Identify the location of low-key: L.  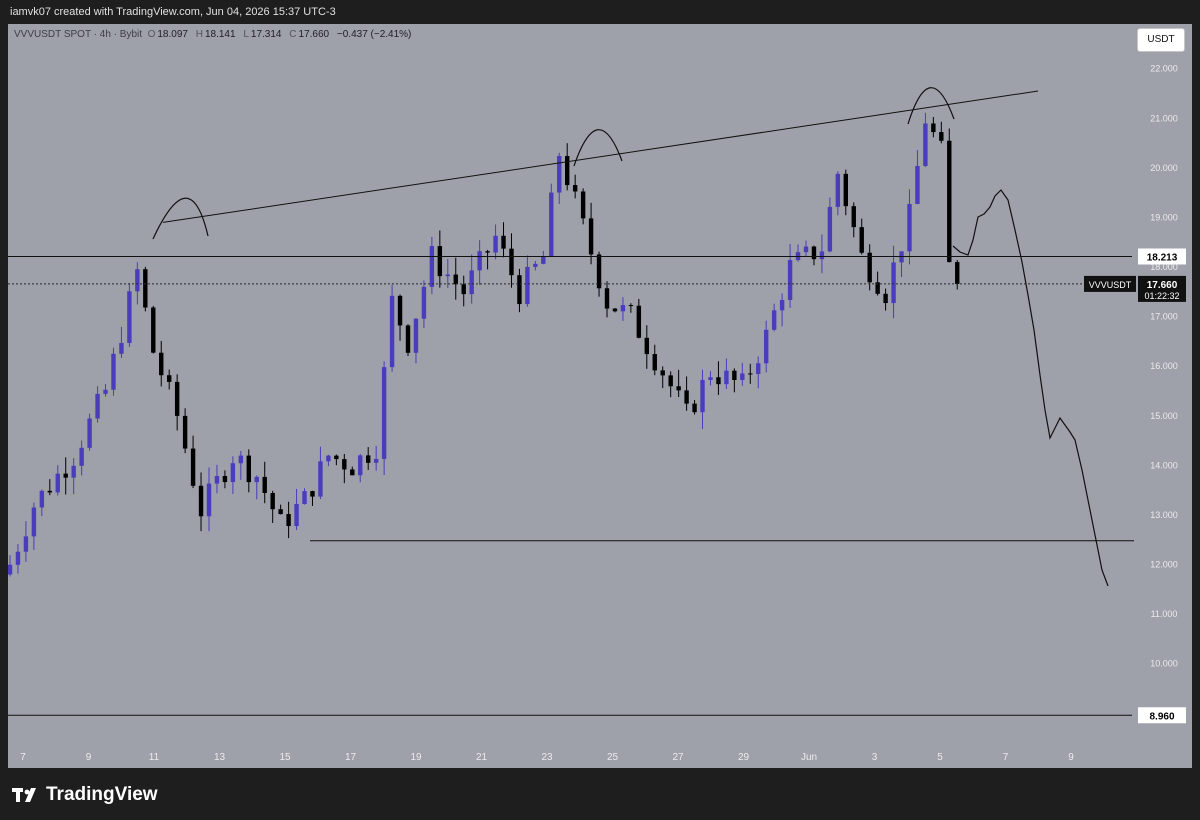
(246, 34).